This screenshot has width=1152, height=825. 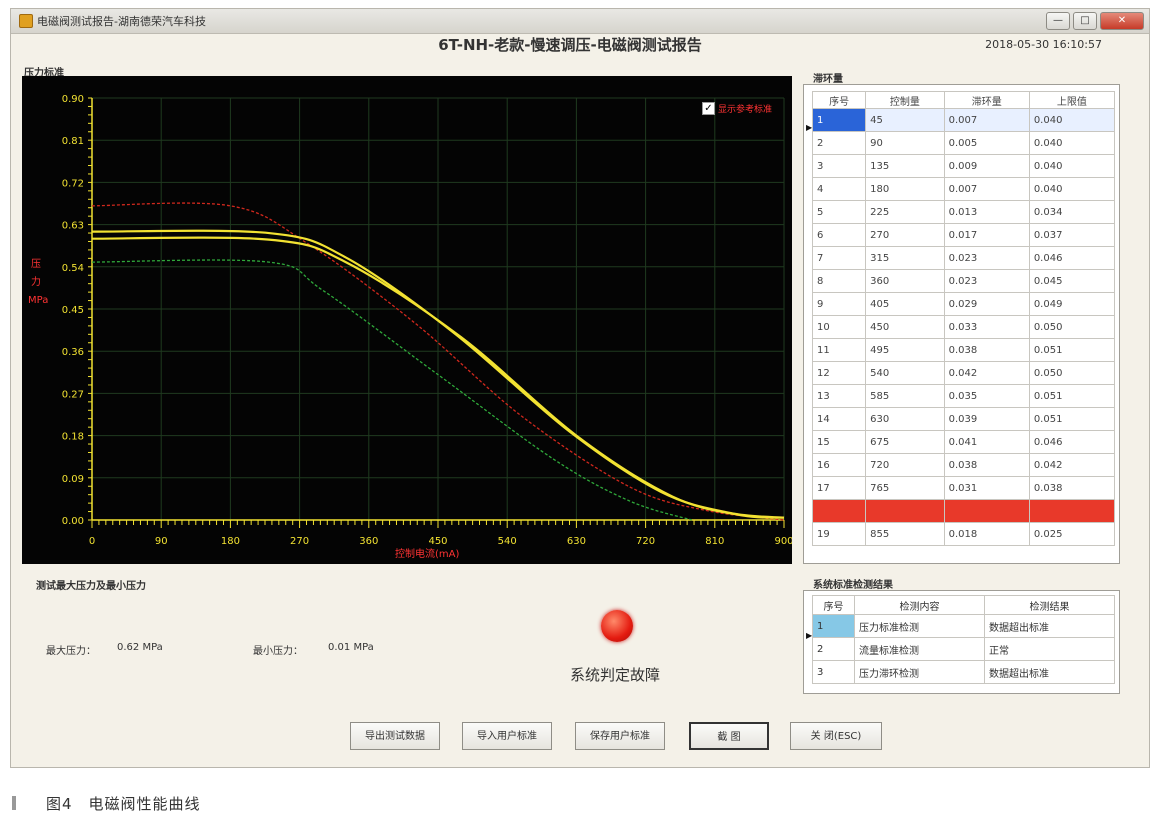 I want to click on table-row: 8 360 0.023 0.045, so click(x=963, y=281).